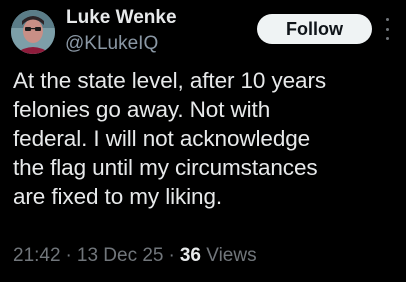 Image resolution: width=406 pixels, height=282 pixels. I want to click on follow-button: Follow, so click(314, 29).